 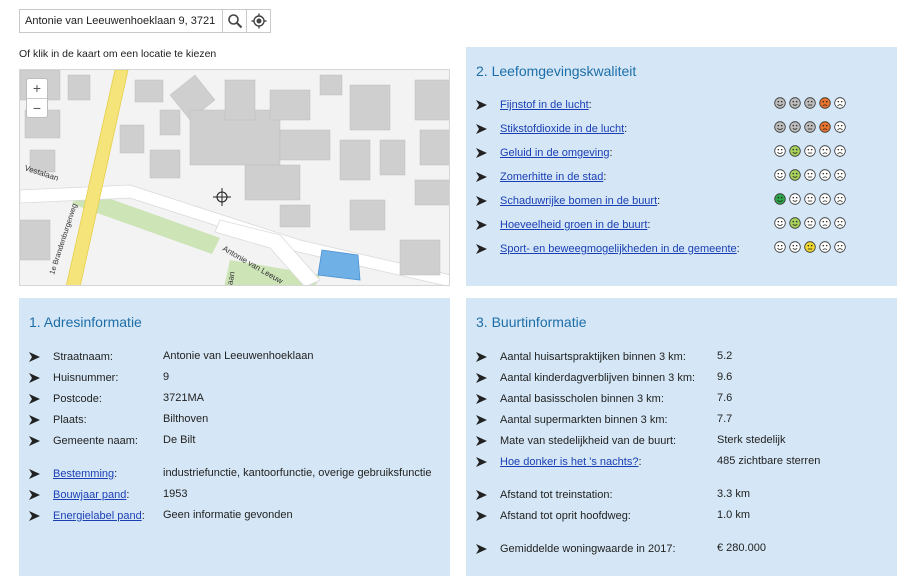 What do you see at coordinates (70, 420) in the screenshot?
I see `adres-label: Plaats:` at bounding box center [70, 420].